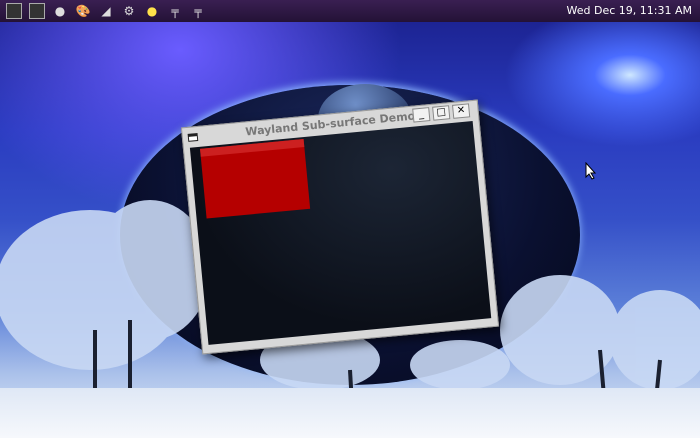 The image size is (700, 438). Describe the element at coordinates (421, 115) in the screenshot. I see `minimize-button: _` at that location.